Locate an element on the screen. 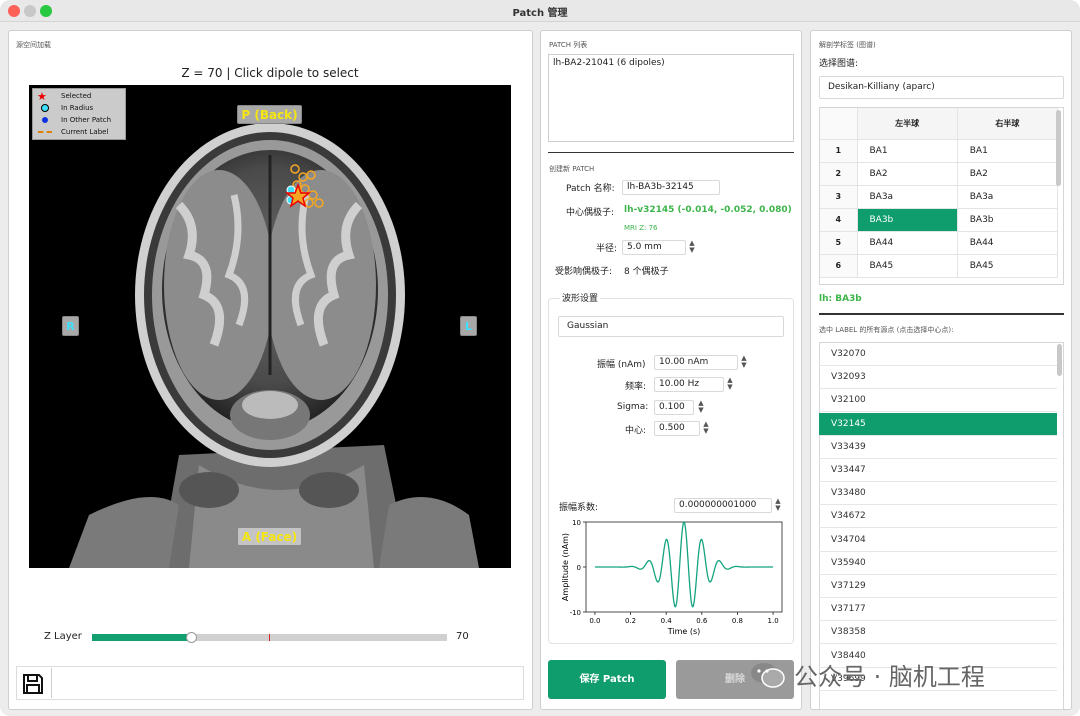  source-list-item: V34704 is located at coordinates (938, 540).